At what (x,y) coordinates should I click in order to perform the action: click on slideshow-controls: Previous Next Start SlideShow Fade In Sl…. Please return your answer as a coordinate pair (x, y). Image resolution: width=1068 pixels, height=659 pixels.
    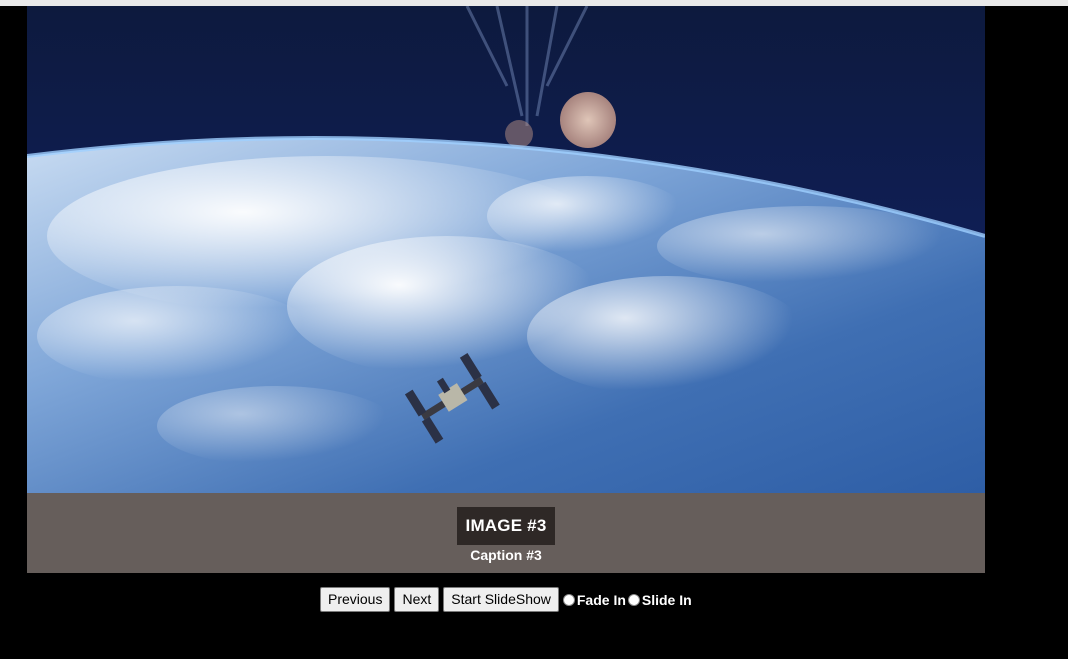
    Looking at the image, I should click on (507, 599).